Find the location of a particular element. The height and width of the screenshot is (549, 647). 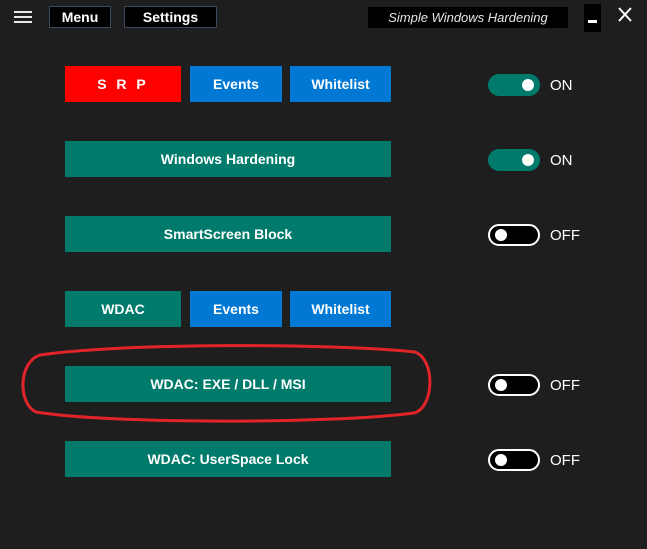

wdac-userspace-lock-button: WDAC: UserSpace Lock is located at coordinates (228, 459).